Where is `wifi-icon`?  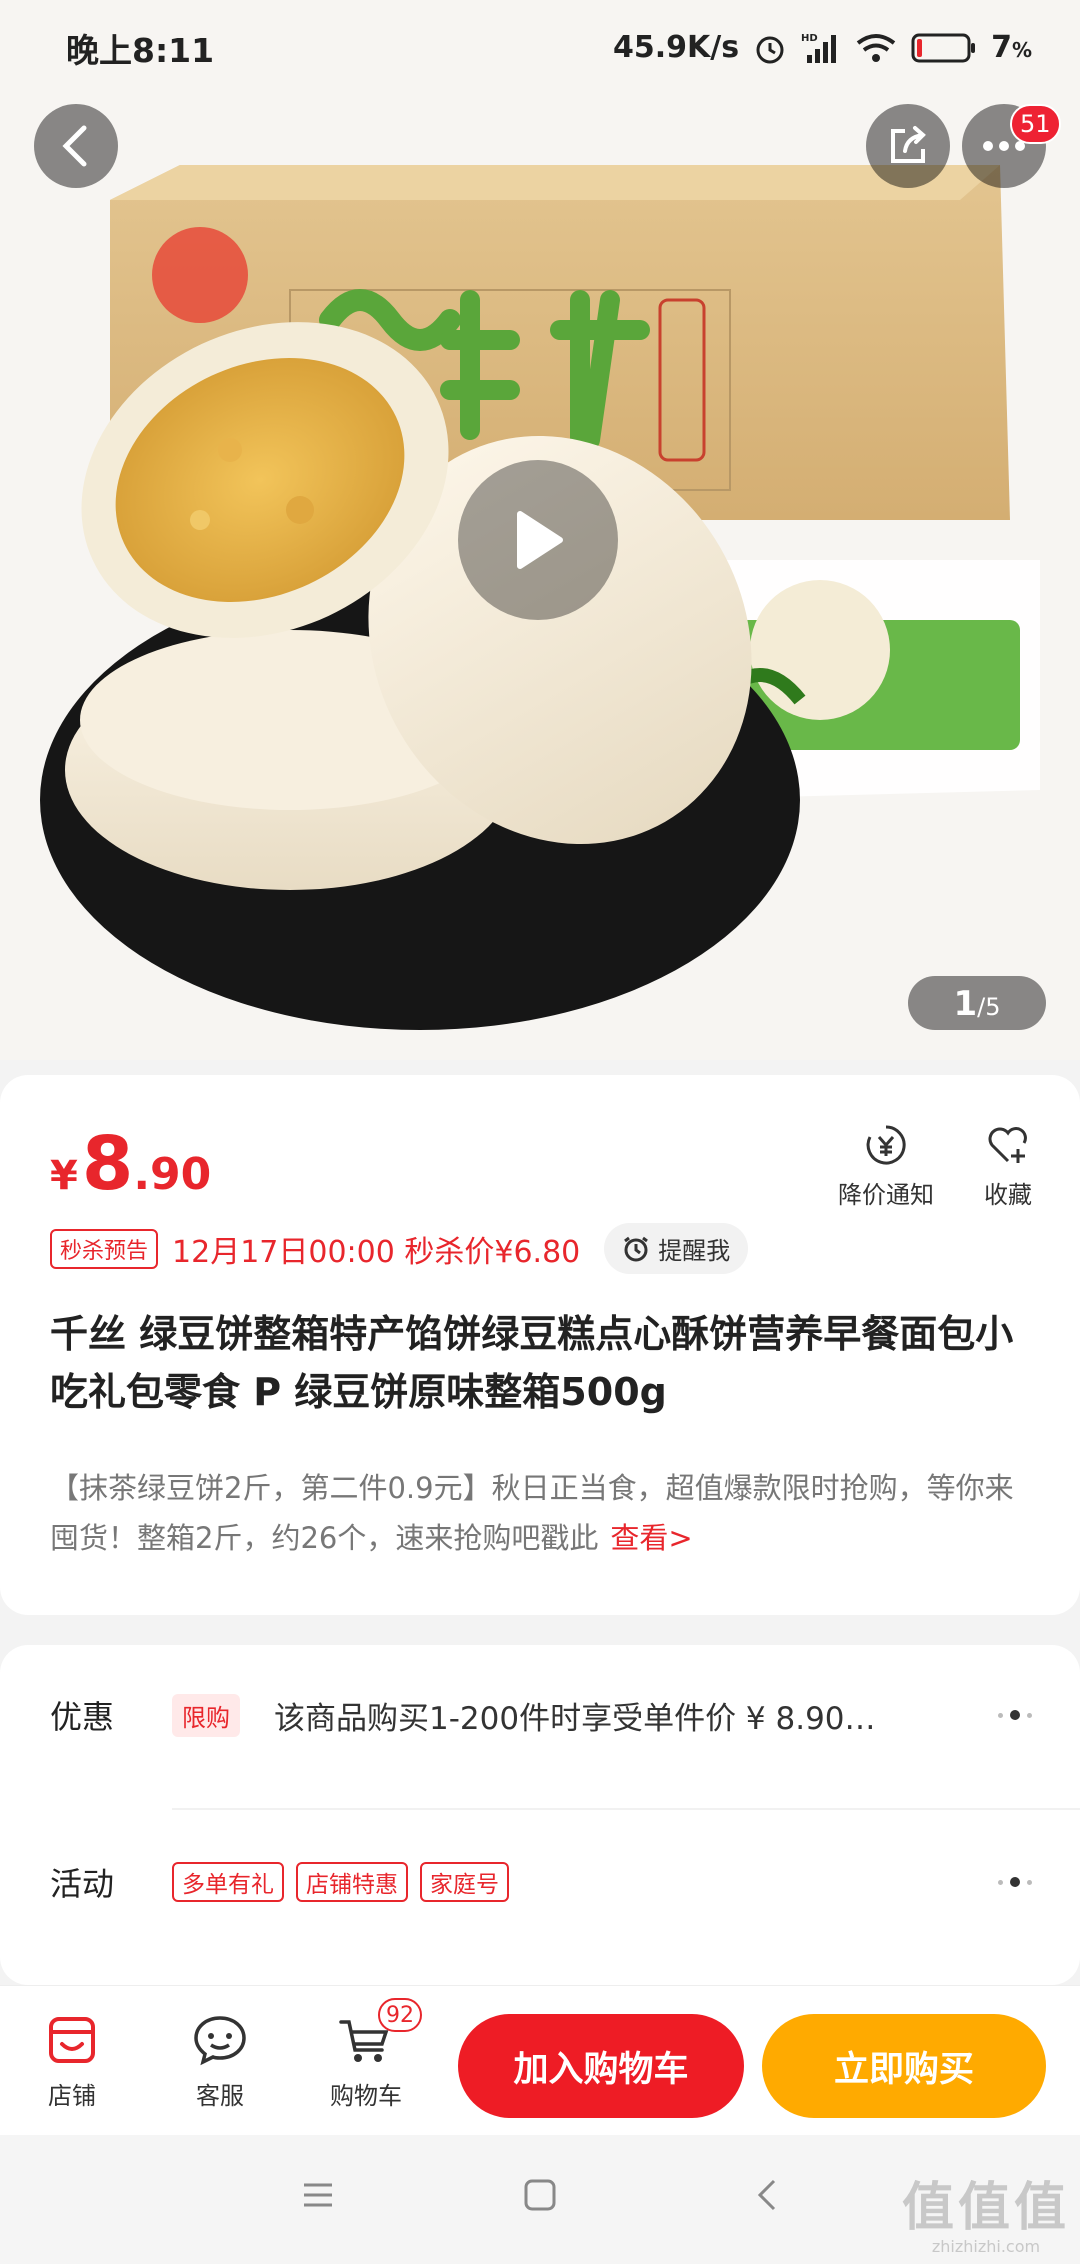 wifi-icon is located at coordinates (876, 48).